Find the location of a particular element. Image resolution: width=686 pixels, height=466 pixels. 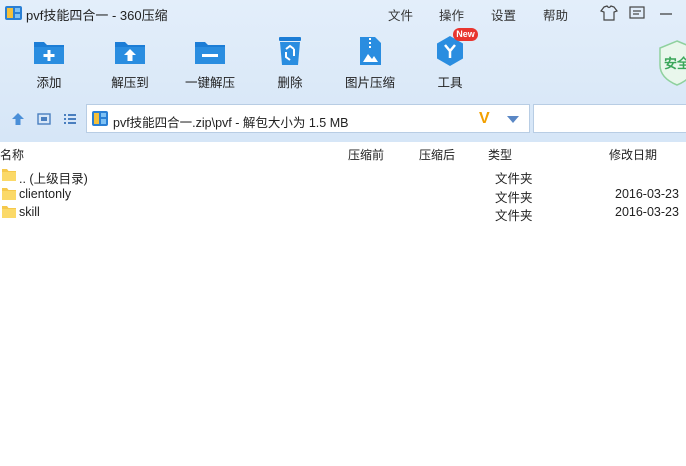

delete-icon is located at coordinates (290, 51).